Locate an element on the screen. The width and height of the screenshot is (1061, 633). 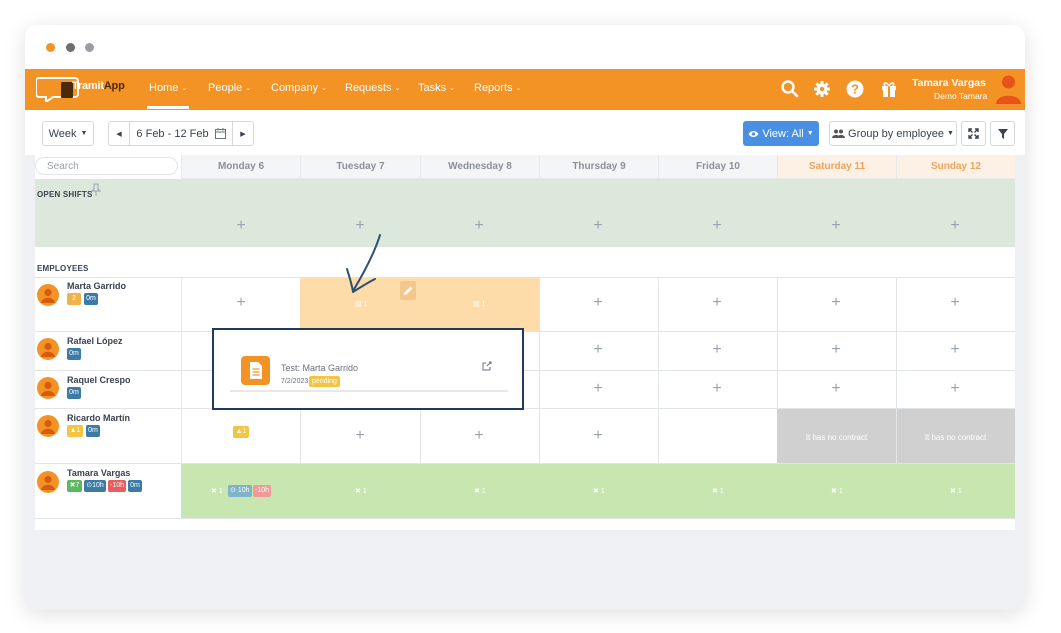
date-range-picker: 6 Feb - 12 Feb is located at coordinates (181, 133).